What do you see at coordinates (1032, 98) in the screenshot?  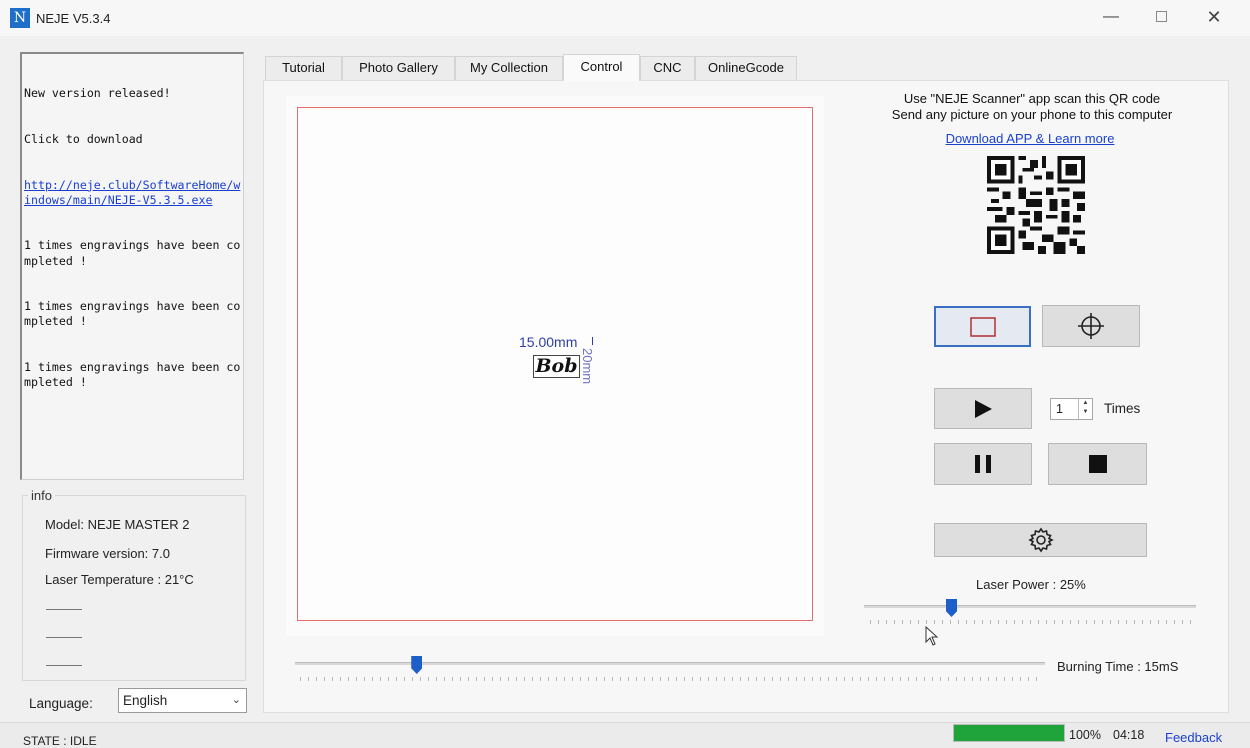 I see `qr-instruction: Use "NEJE Scanner" app scan this QR code` at bounding box center [1032, 98].